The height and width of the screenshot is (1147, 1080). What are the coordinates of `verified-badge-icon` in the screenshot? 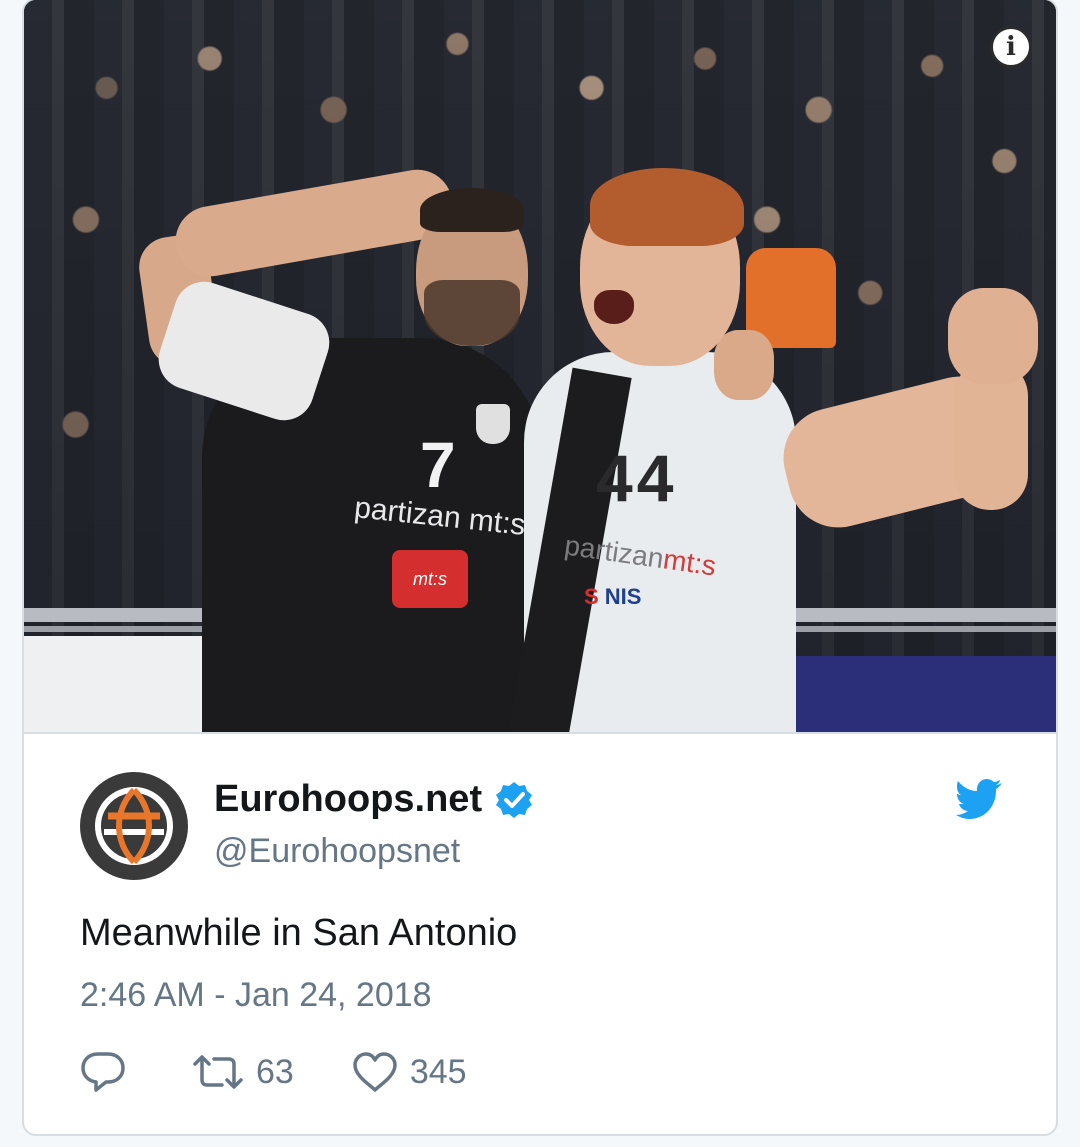 It's located at (514, 799).